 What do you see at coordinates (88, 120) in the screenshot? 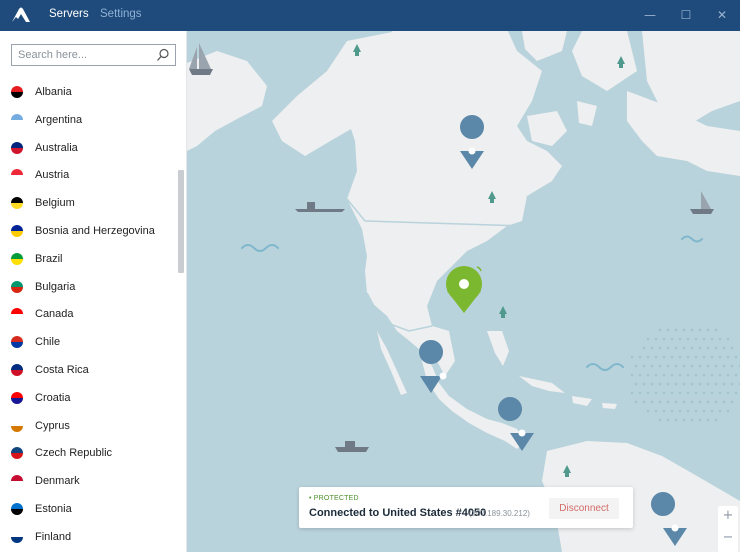
I see `country-item: Argentina` at bounding box center [88, 120].